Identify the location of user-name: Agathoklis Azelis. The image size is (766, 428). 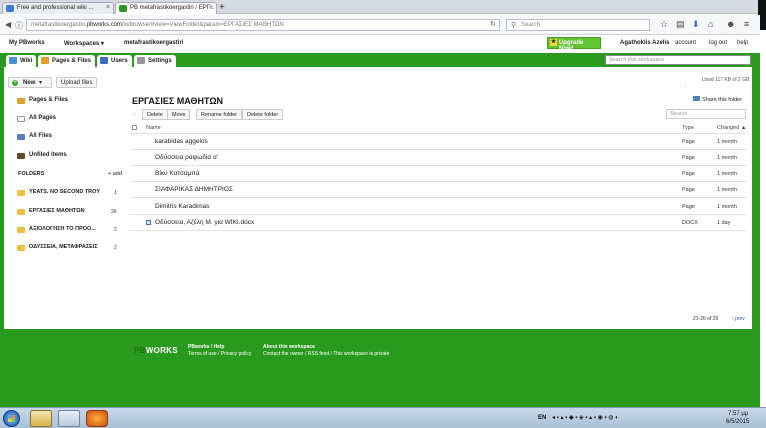
(644, 43).